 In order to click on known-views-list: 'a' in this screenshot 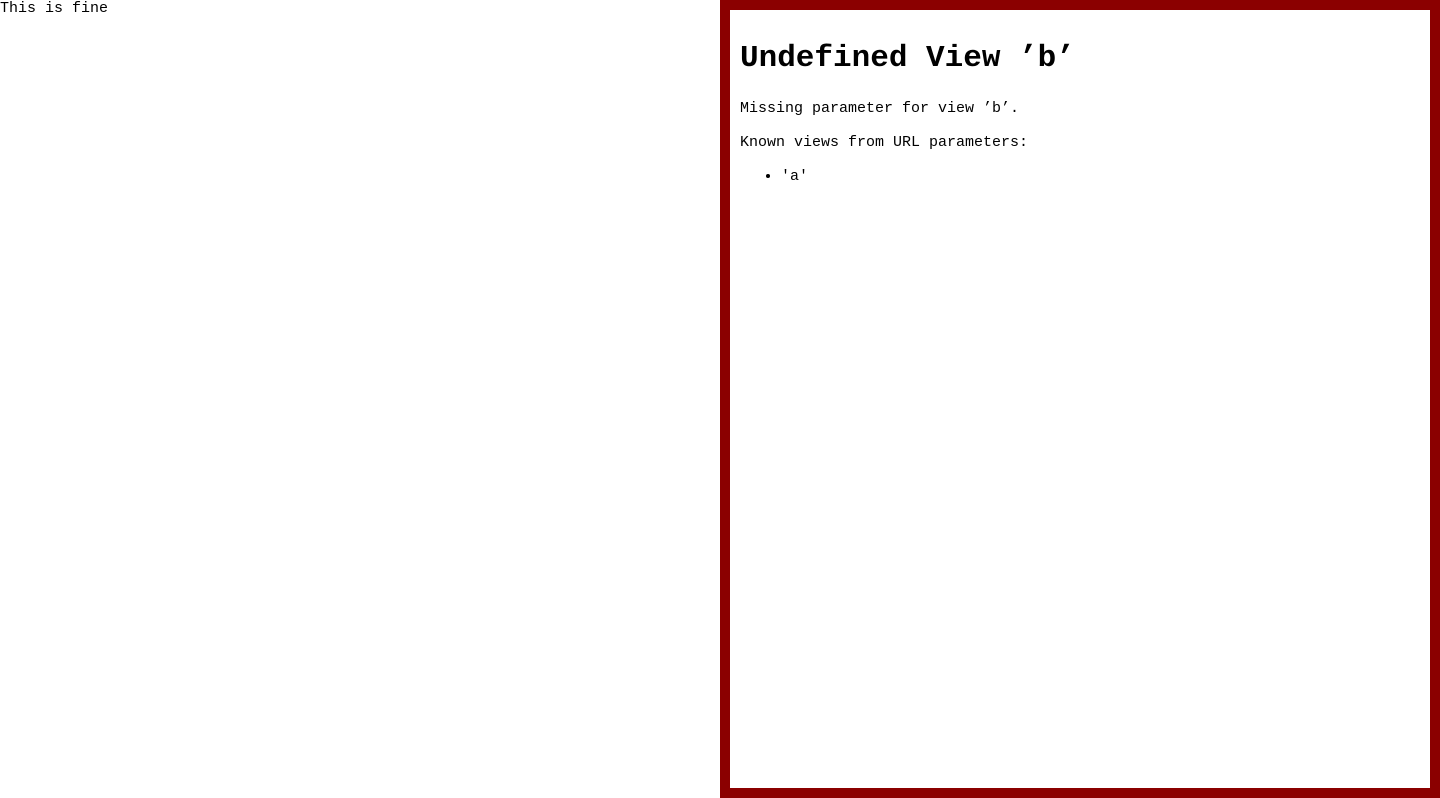, I will do `click(1080, 176)`.